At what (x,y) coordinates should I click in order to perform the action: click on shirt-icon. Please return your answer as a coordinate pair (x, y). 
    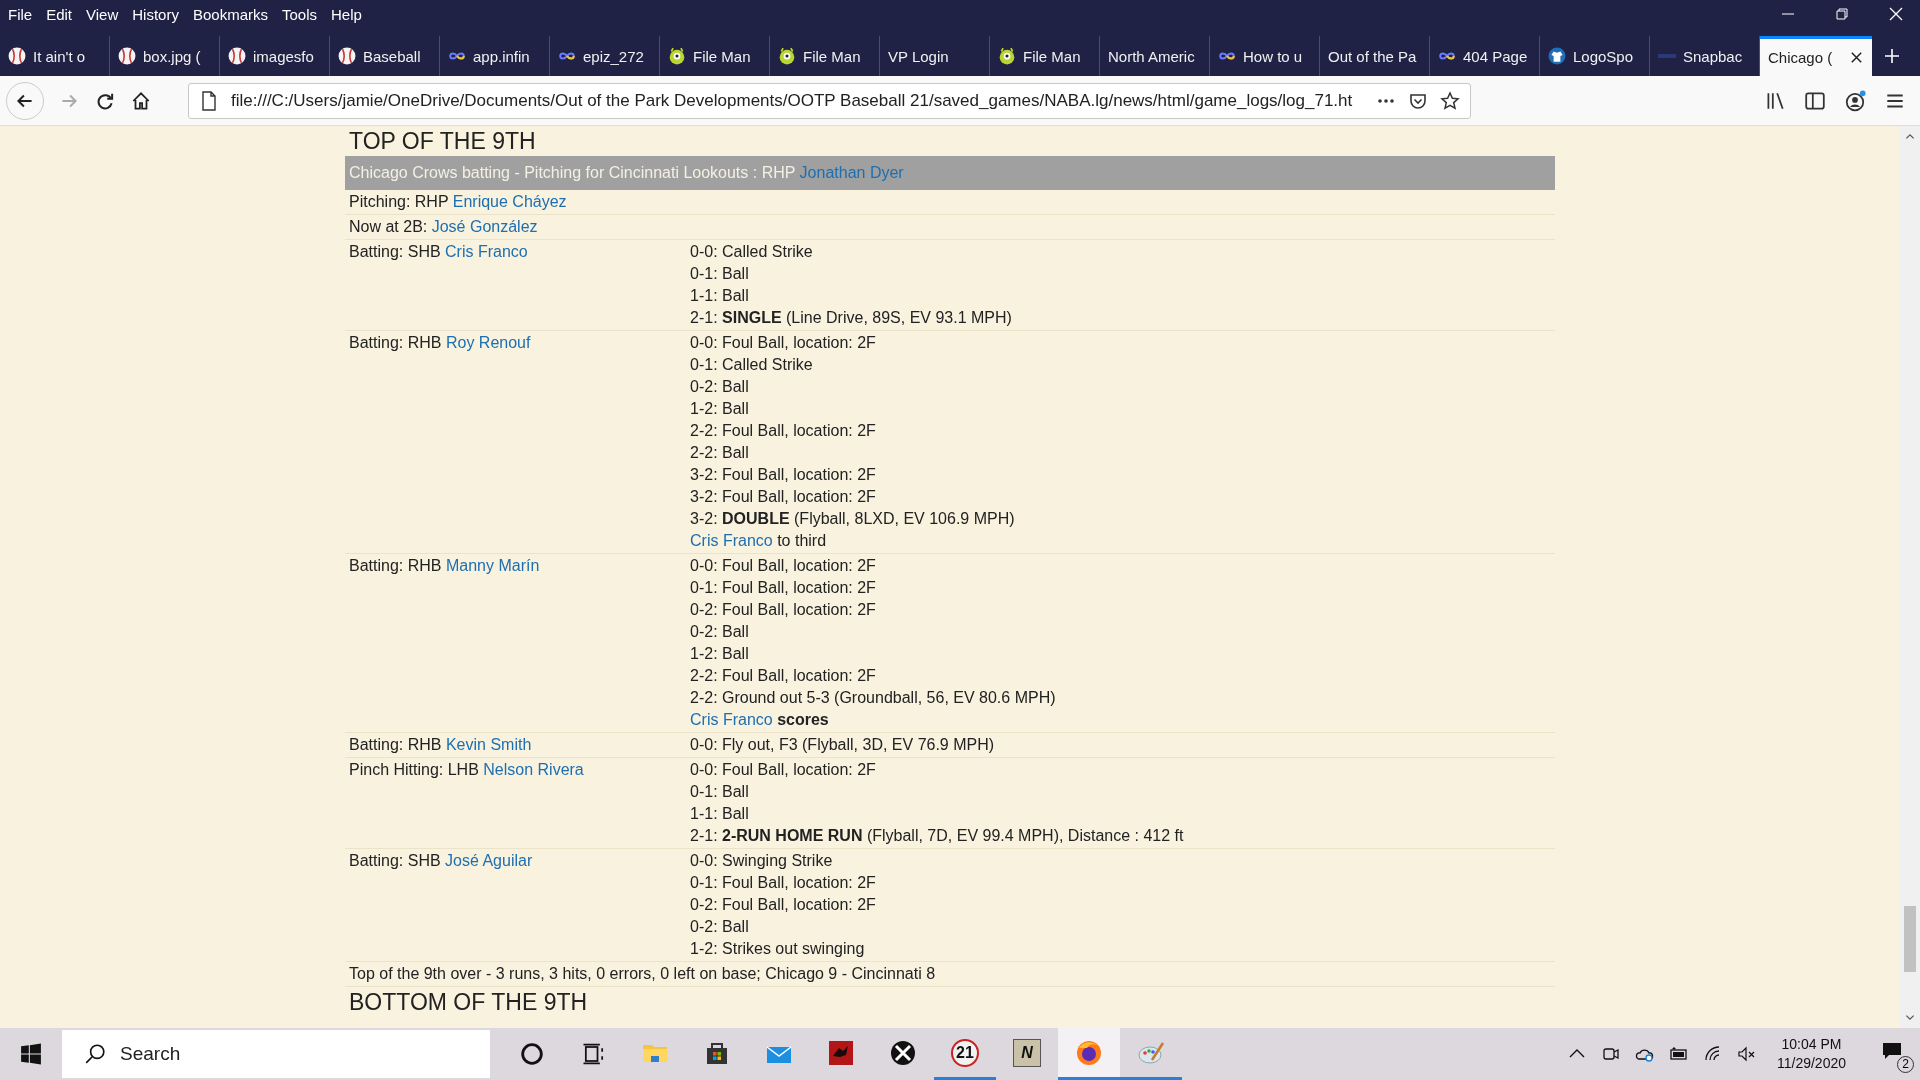
    Looking at the image, I should click on (1557, 56).